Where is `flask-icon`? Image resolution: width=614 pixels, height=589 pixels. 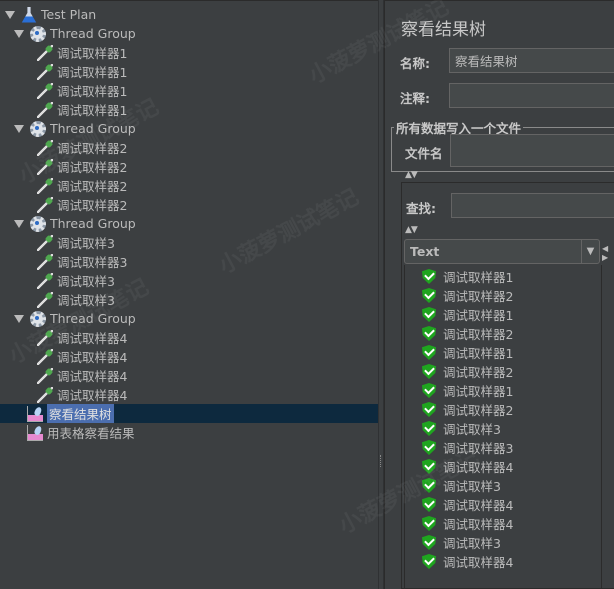 flask-icon is located at coordinates (29, 14).